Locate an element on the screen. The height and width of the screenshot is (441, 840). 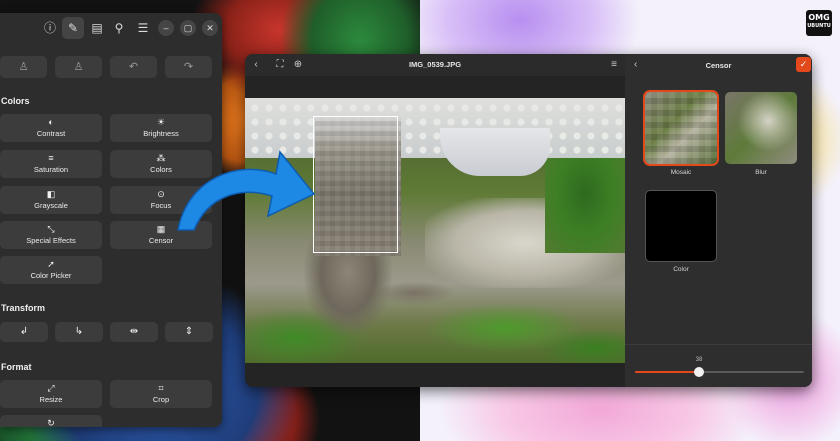
rotate-left-button: ↲ is located at coordinates (24, 332).